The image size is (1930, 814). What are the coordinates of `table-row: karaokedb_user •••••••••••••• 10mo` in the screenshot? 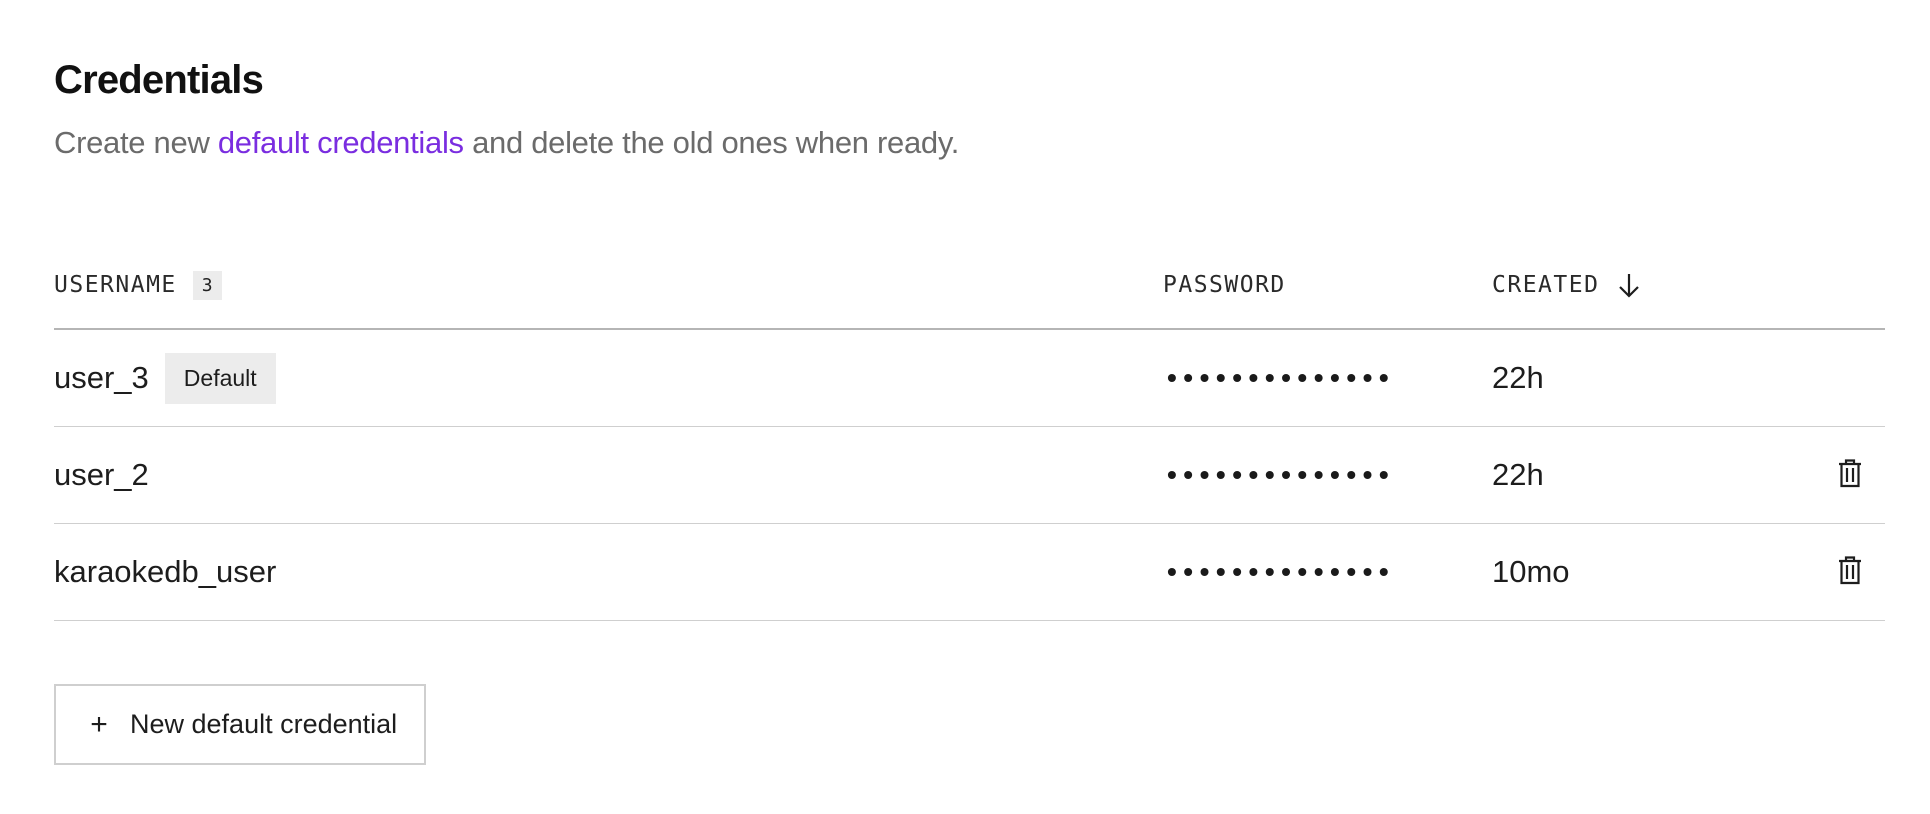 It's located at (969, 572).